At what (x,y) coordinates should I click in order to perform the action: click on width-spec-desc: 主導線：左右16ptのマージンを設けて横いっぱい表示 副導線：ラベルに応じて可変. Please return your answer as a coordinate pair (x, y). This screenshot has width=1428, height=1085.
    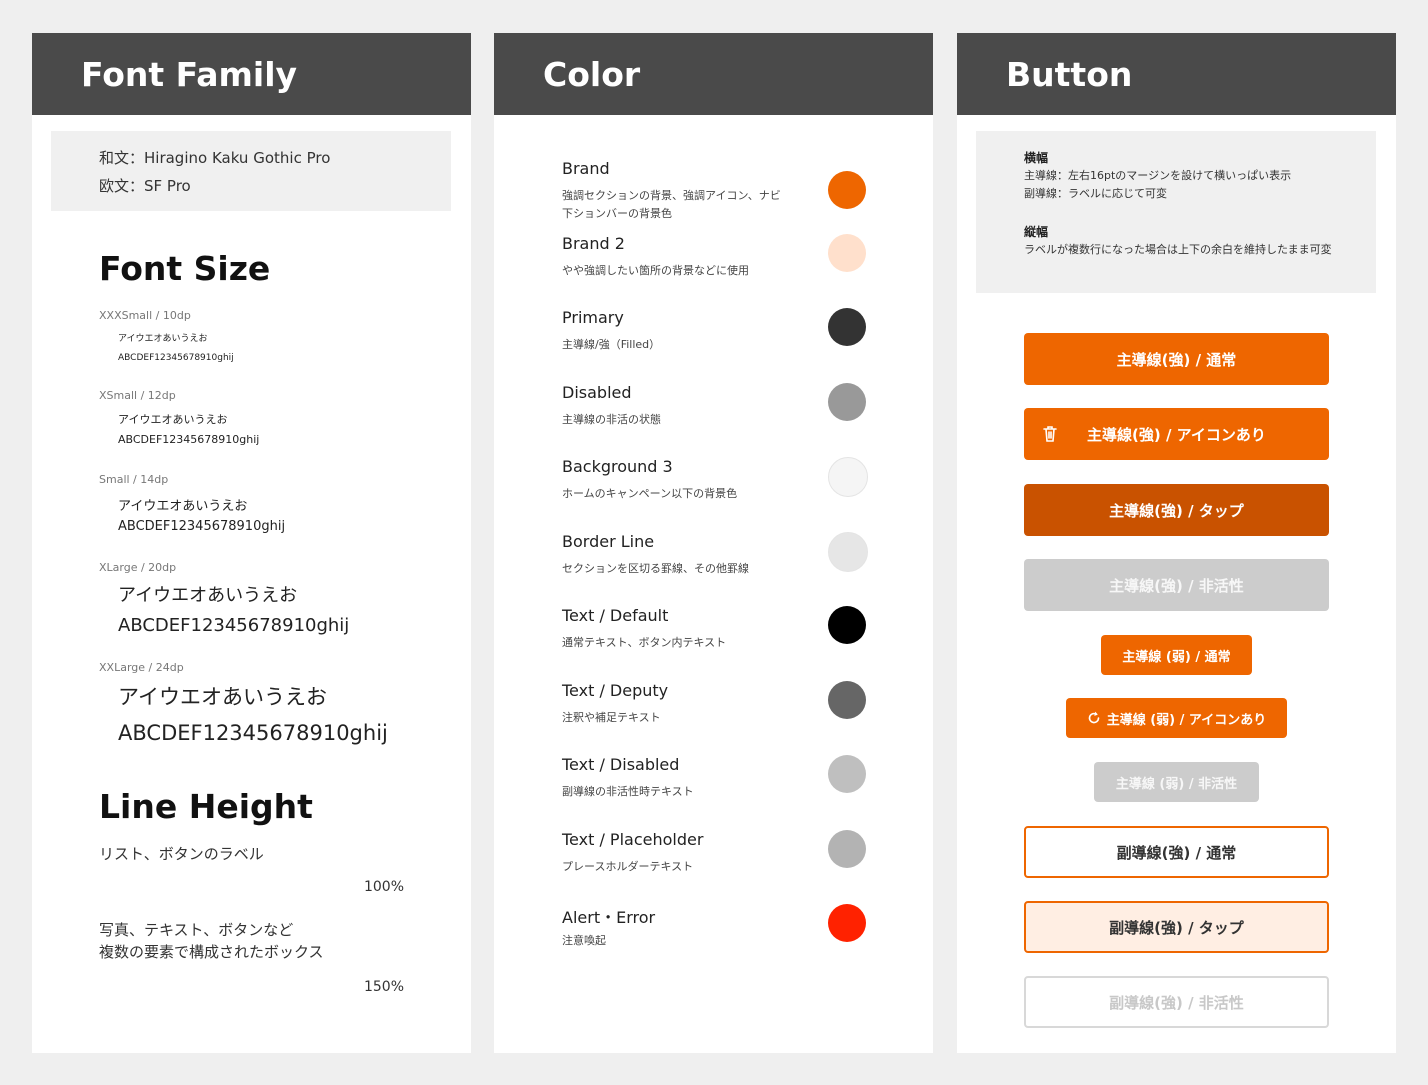
    Looking at the image, I should click on (1179, 185).